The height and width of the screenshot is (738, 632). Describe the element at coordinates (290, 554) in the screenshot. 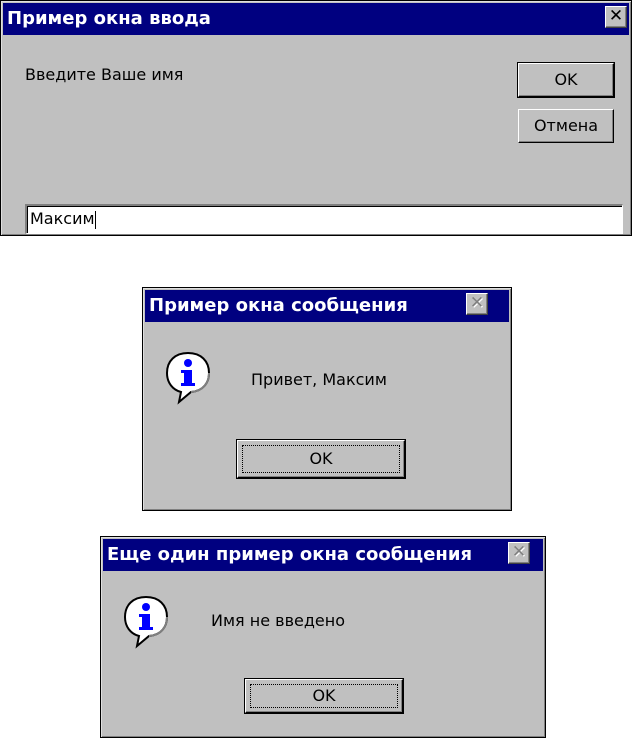

I see `message-dialog-no-name-title: Еще один пример окна сообщения` at that location.